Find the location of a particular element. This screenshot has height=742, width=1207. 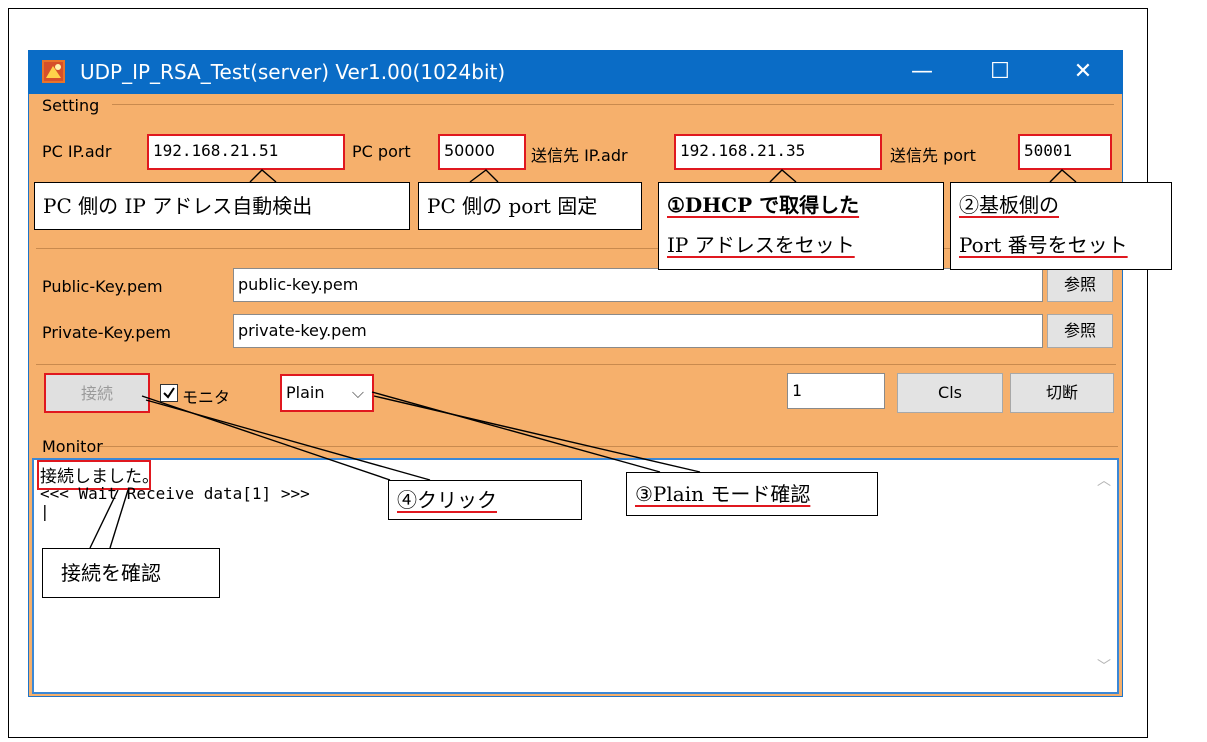

callout-board-line2: Port 番号をセット is located at coordinates (1043, 245).